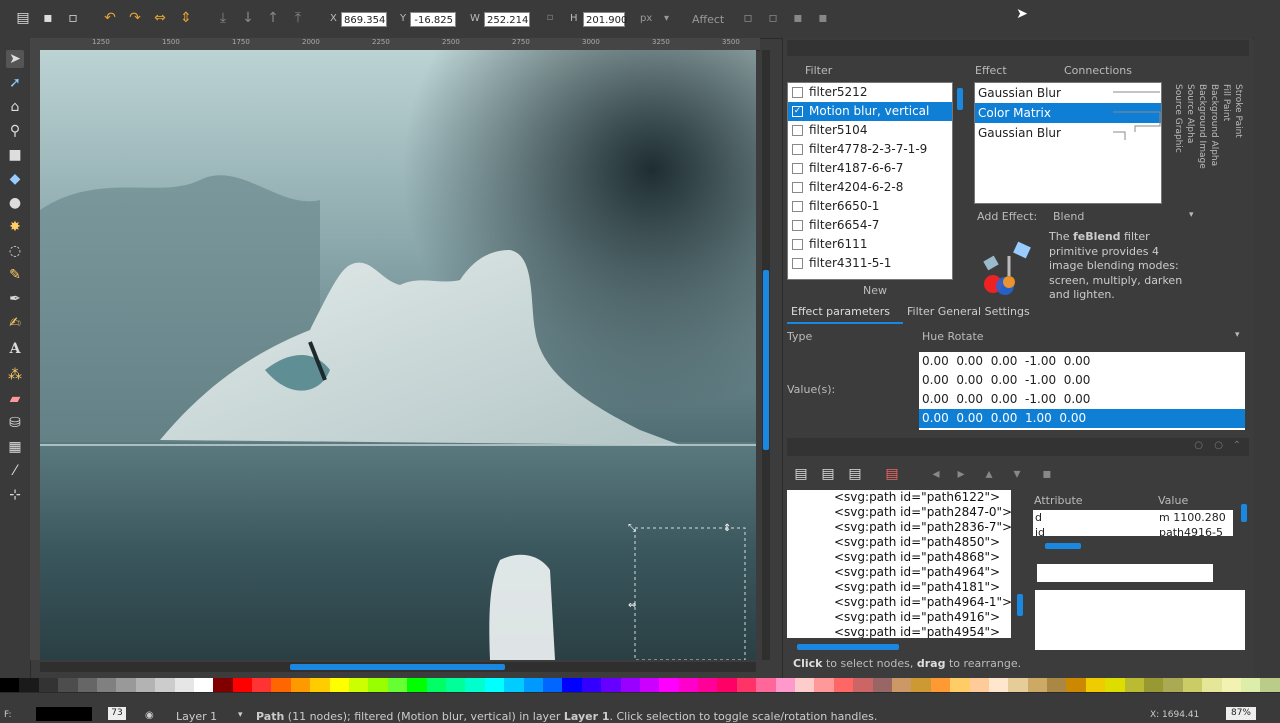 This screenshot has width=1280, height=723. What do you see at coordinates (936, 474) in the screenshot?
I see `unindent-node-icon: ◂` at bounding box center [936, 474].